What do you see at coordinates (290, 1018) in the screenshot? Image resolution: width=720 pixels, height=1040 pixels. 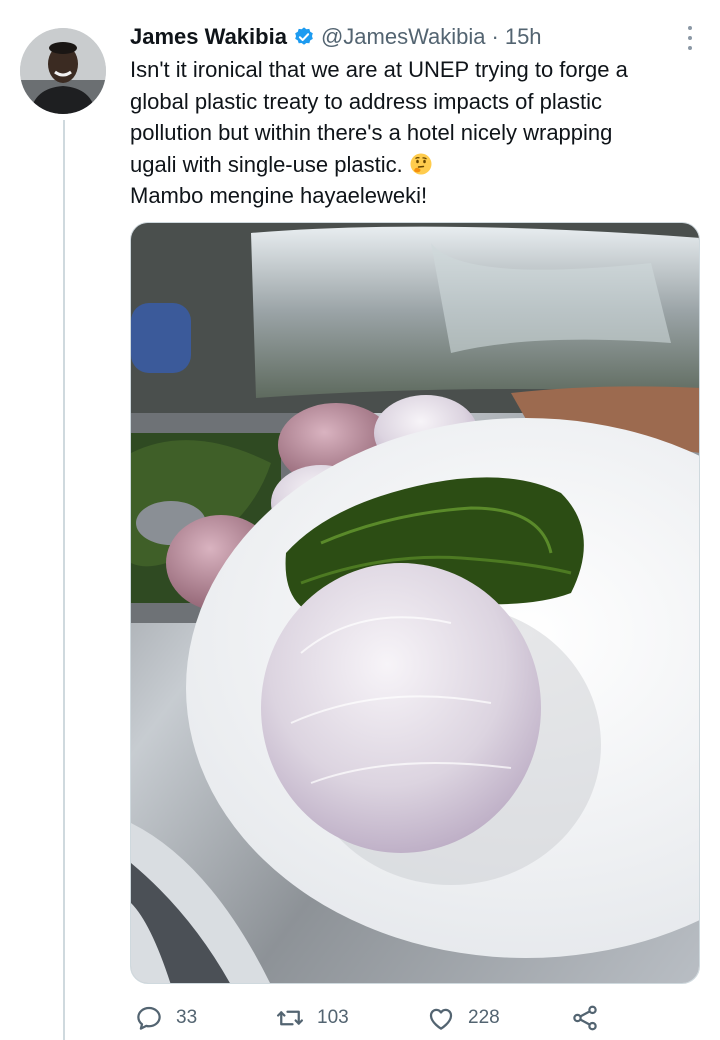 I see `retweet-icon` at bounding box center [290, 1018].